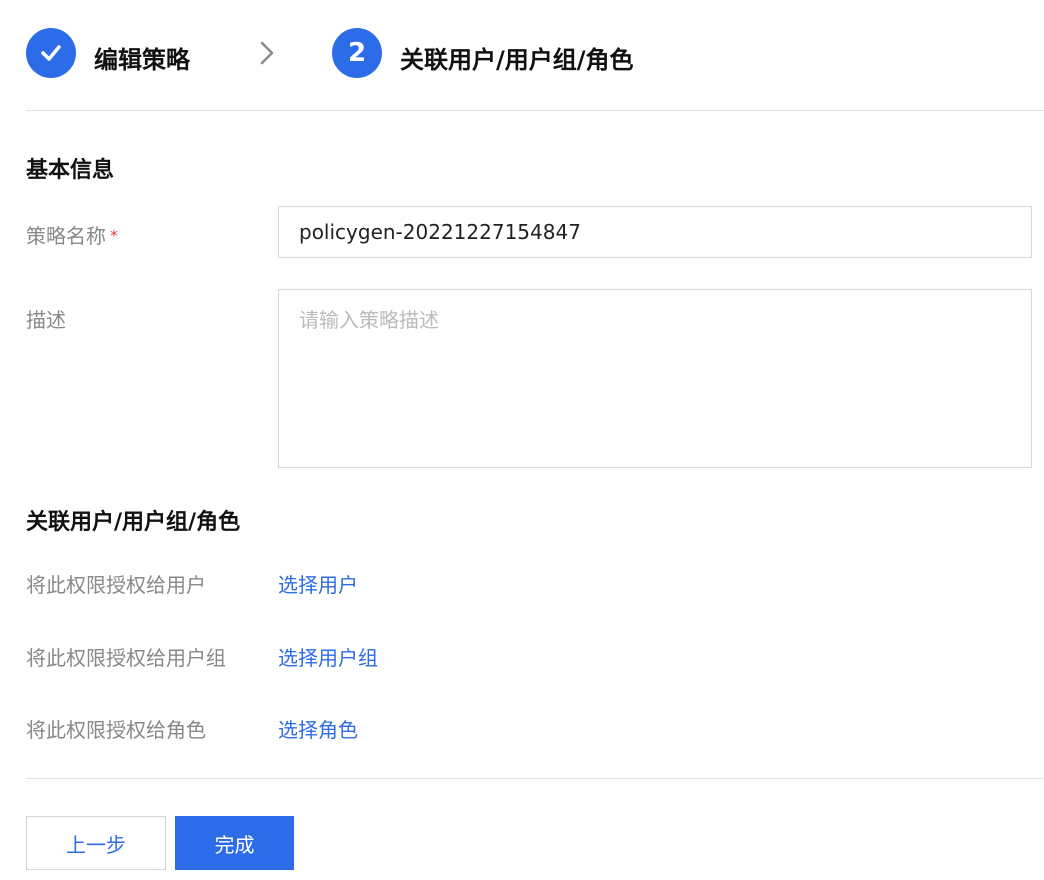  I want to click on description-textarea, so click(655, 378).